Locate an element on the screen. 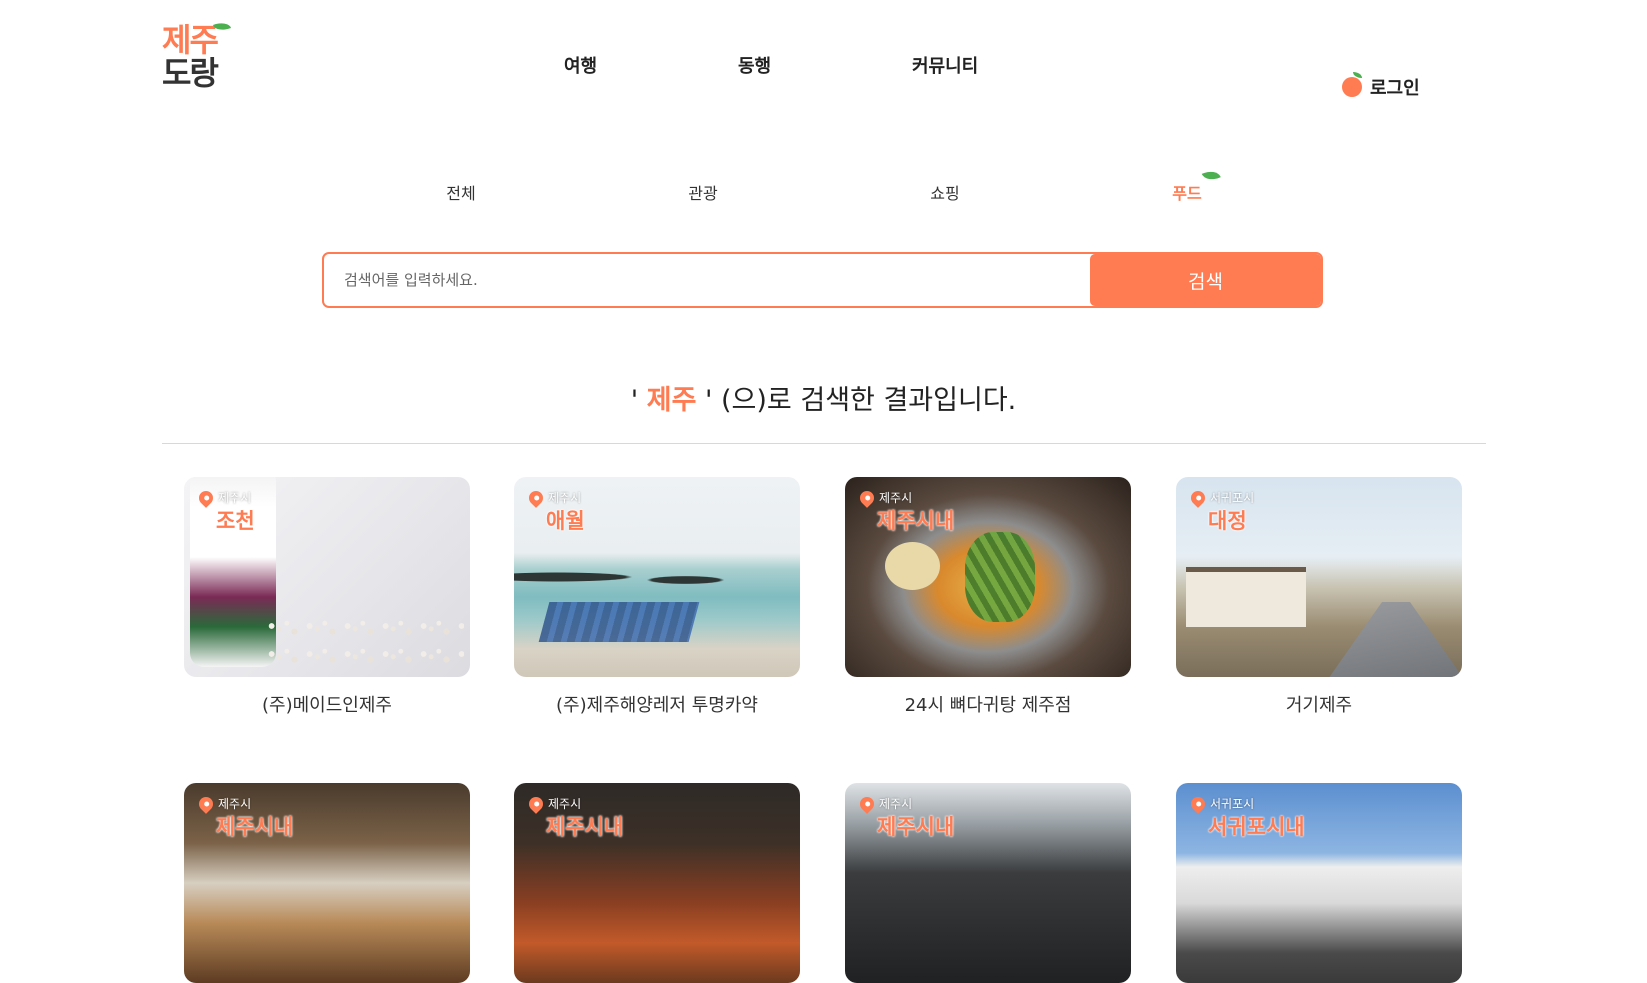 The image size is (1647, 983). nav-community: 커뮤니티 is located at coordinates (945, 65).